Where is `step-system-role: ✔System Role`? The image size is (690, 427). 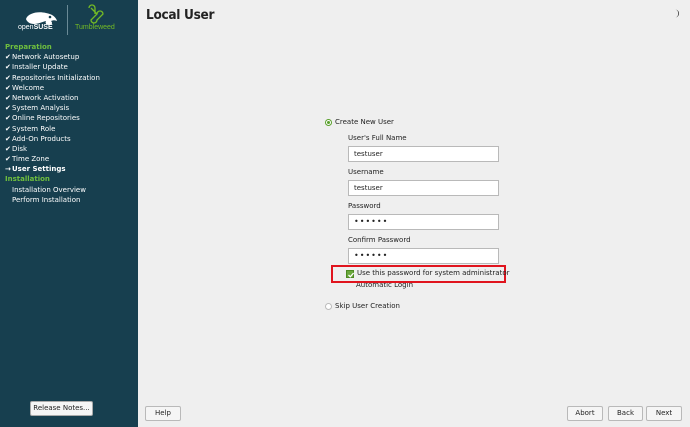
step-system-role: ✔System Role is located at coordinates (30, 128).